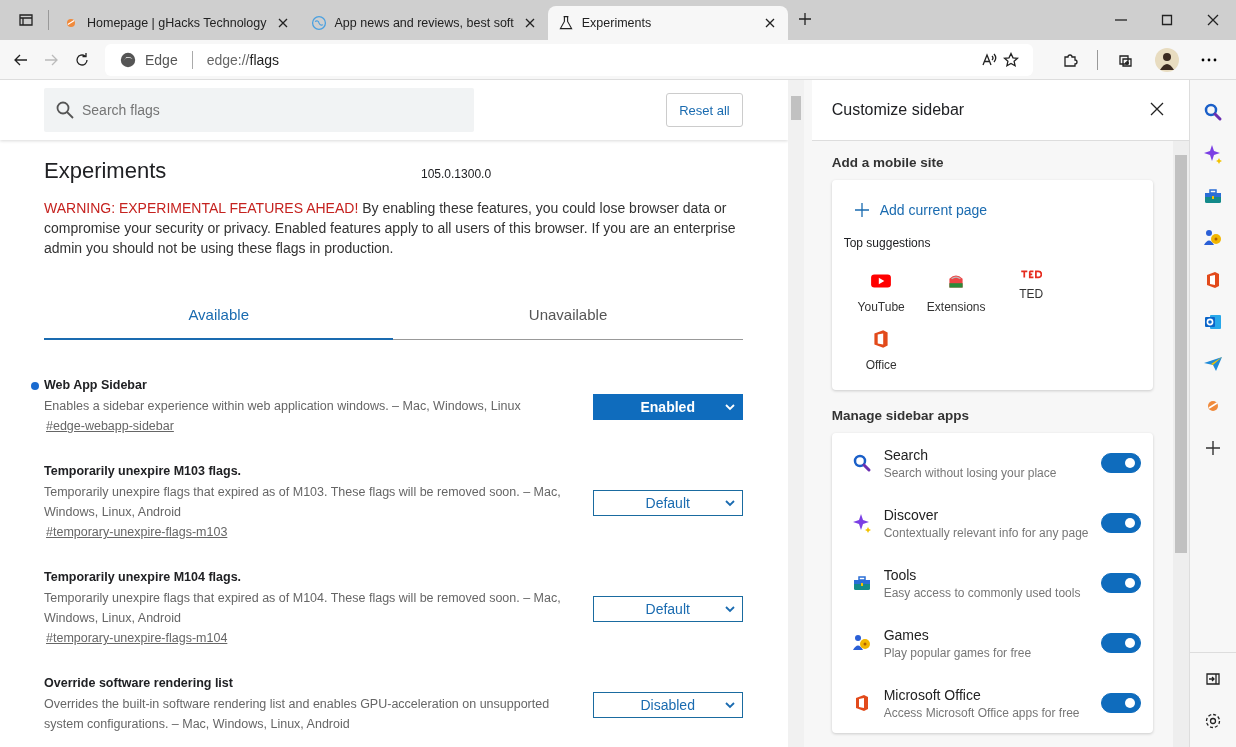 The width and height of the screenshot is (1236, 747). I want to click on flag-description: Temporarily unexpire flags that expired as of M103. These flags will be removed soon. – Mac, Windows, Linux, Android, so click(303, 502).